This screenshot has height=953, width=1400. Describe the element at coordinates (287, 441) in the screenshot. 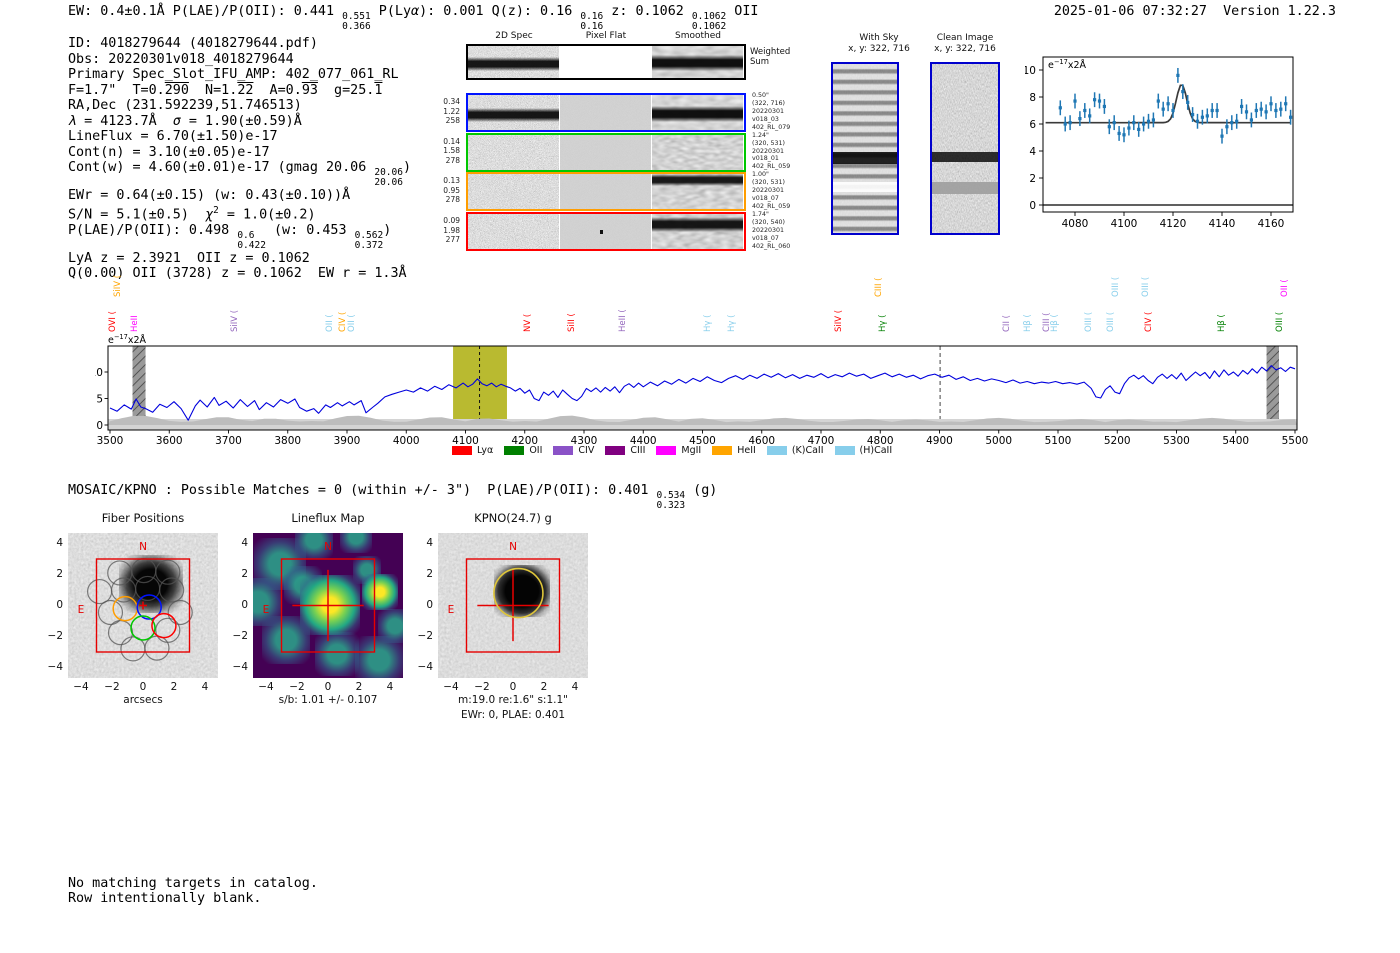

I see `svg-text: 3800` at that location.